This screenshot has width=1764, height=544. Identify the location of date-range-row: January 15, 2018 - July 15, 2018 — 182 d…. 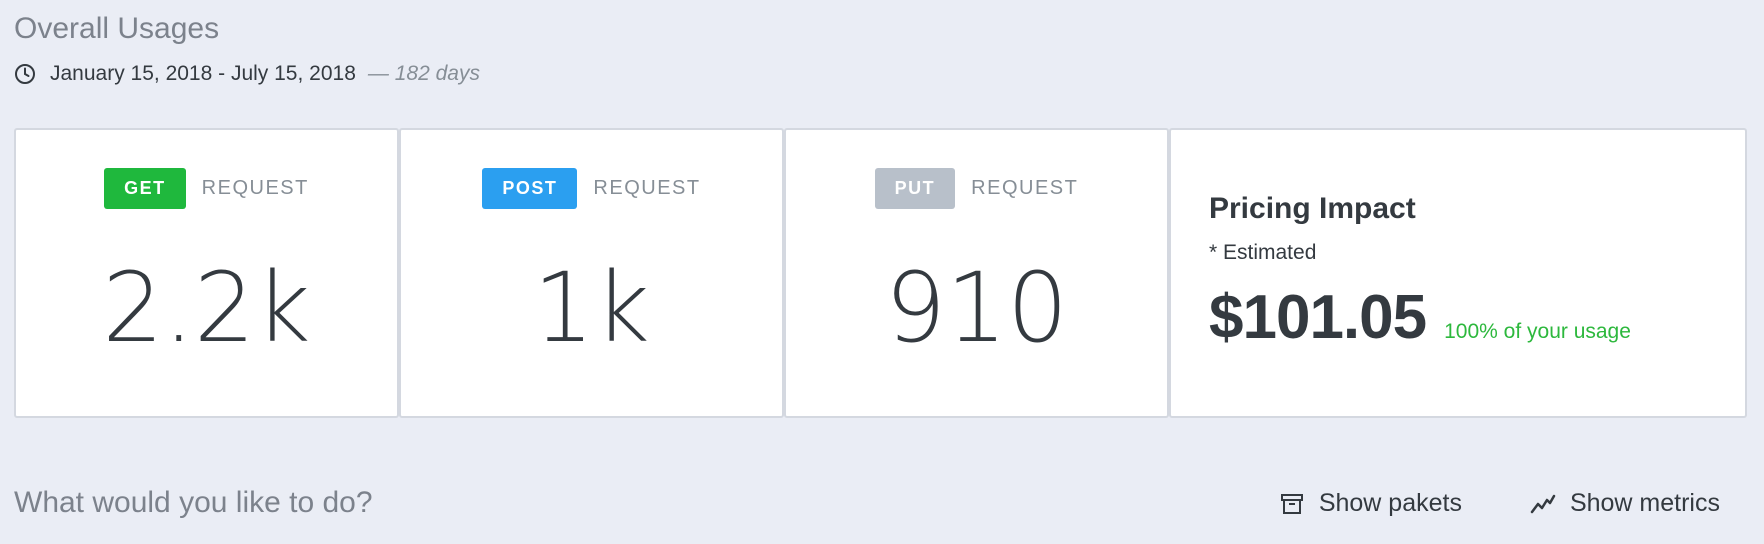
(247, 74).